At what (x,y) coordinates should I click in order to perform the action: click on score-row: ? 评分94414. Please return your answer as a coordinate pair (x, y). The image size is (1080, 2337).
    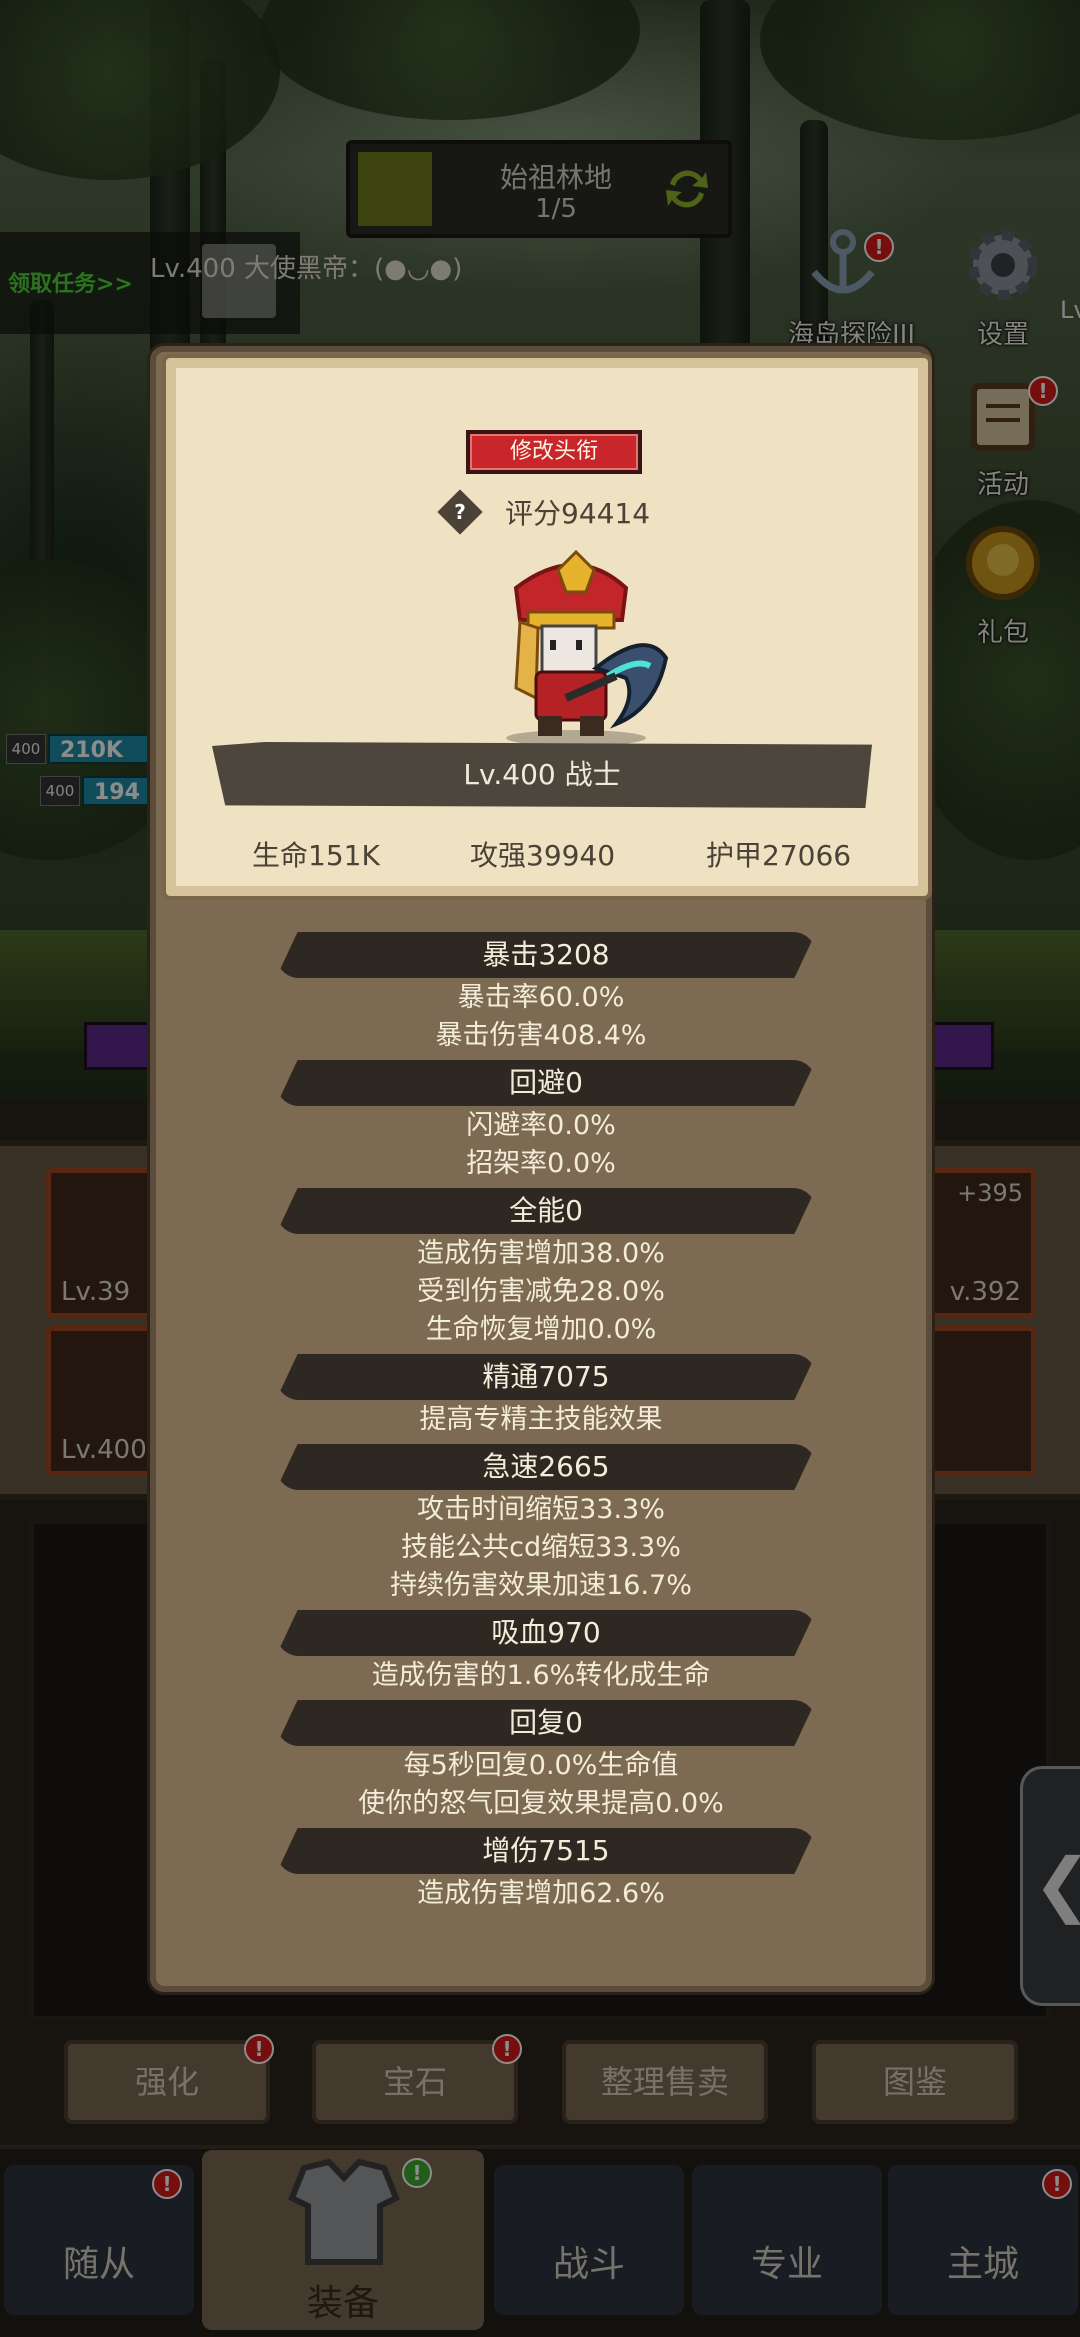
    Looking at the image, I should click on (547, 512).